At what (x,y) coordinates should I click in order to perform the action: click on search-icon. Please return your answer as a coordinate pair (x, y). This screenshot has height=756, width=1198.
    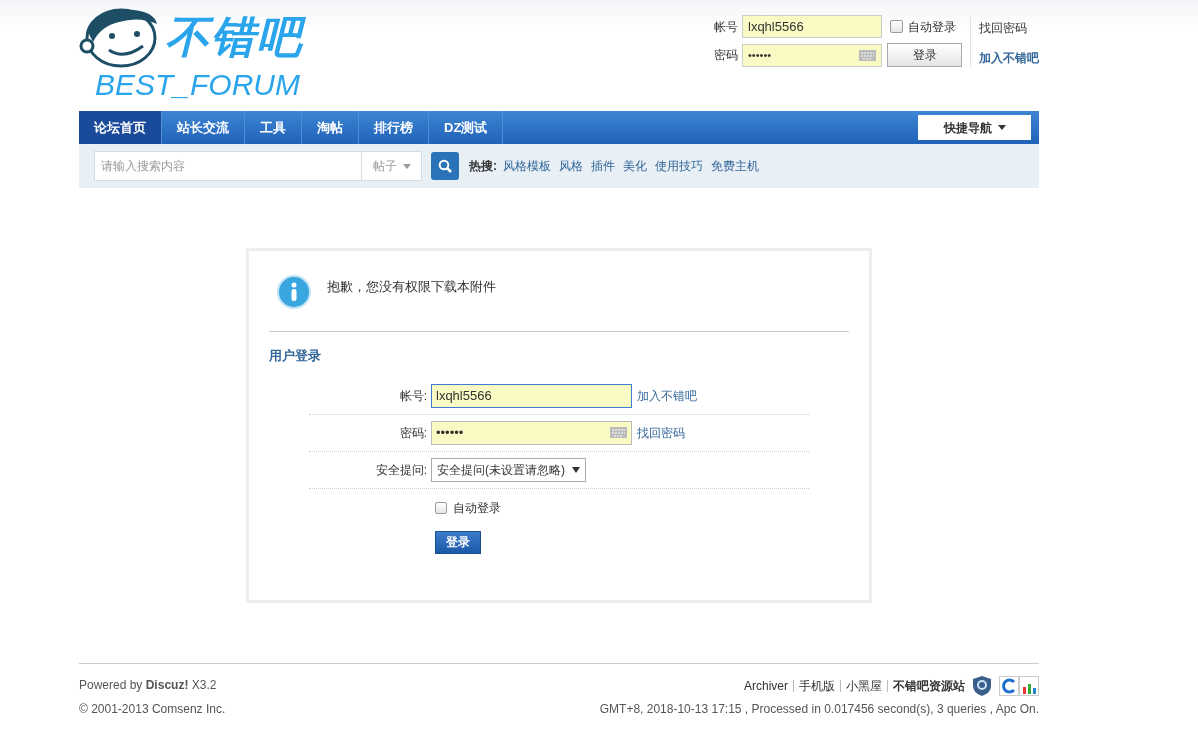
    Looking at the image, I should click on (445, 166).